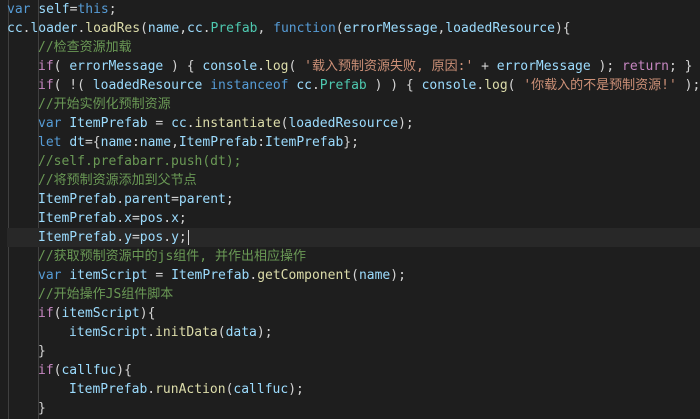 The image size is (700, 419). Describe the element at coordinates (73, 85) in the screenshot. I see `code-token: ( !(` at that location.